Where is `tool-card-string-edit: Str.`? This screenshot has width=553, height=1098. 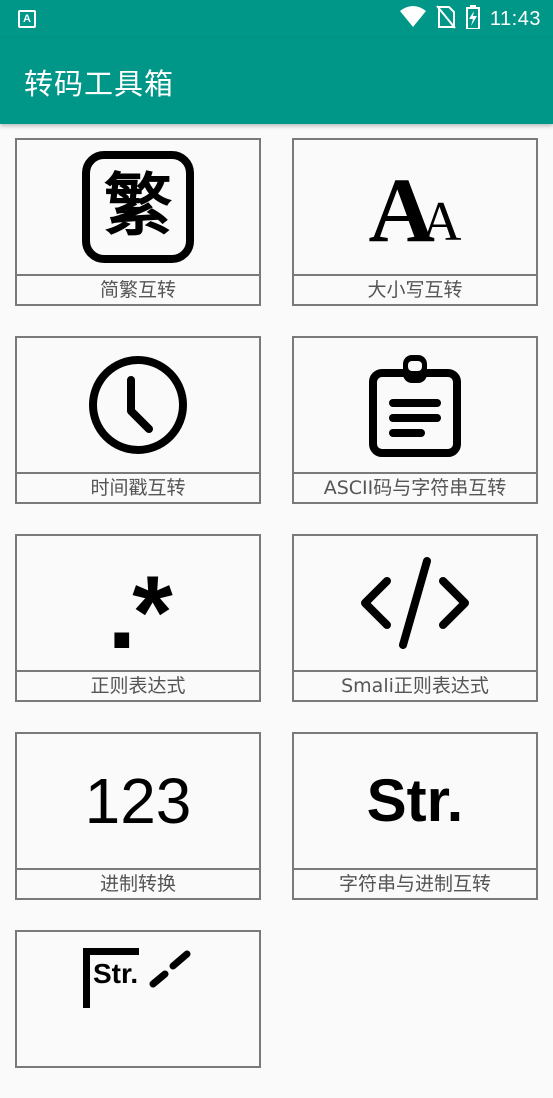 tool-card-string-edit: Str. is located at coordinates (138, 1014).